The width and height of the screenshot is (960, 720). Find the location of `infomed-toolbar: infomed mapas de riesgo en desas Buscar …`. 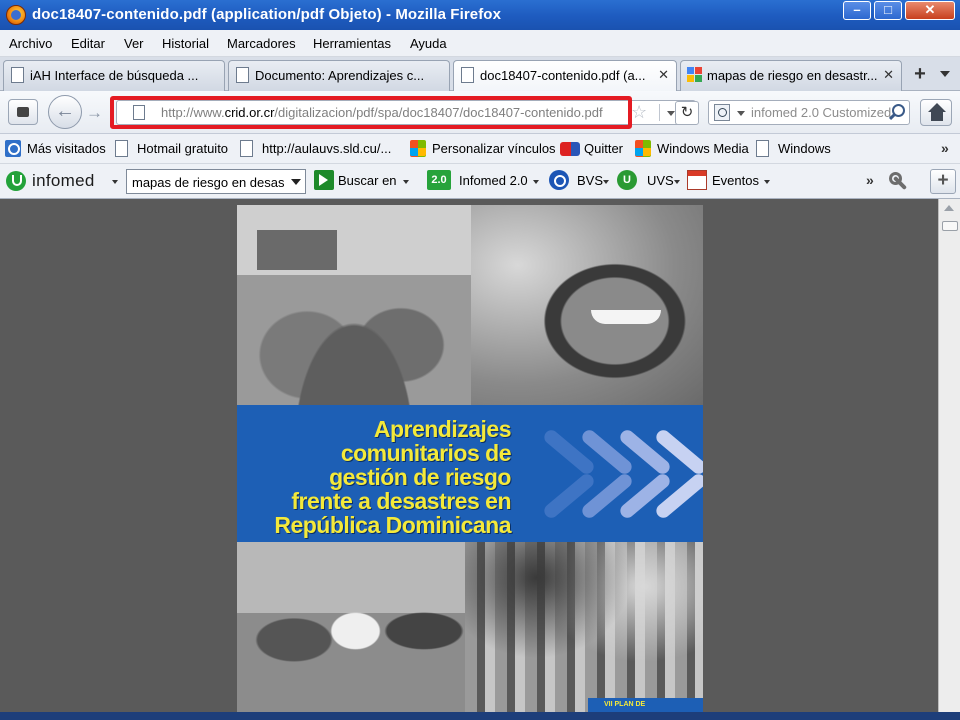

infomed-toolbar: infomed mapas de riesgo en desas Buscar … is located at coordinates (480, 181).